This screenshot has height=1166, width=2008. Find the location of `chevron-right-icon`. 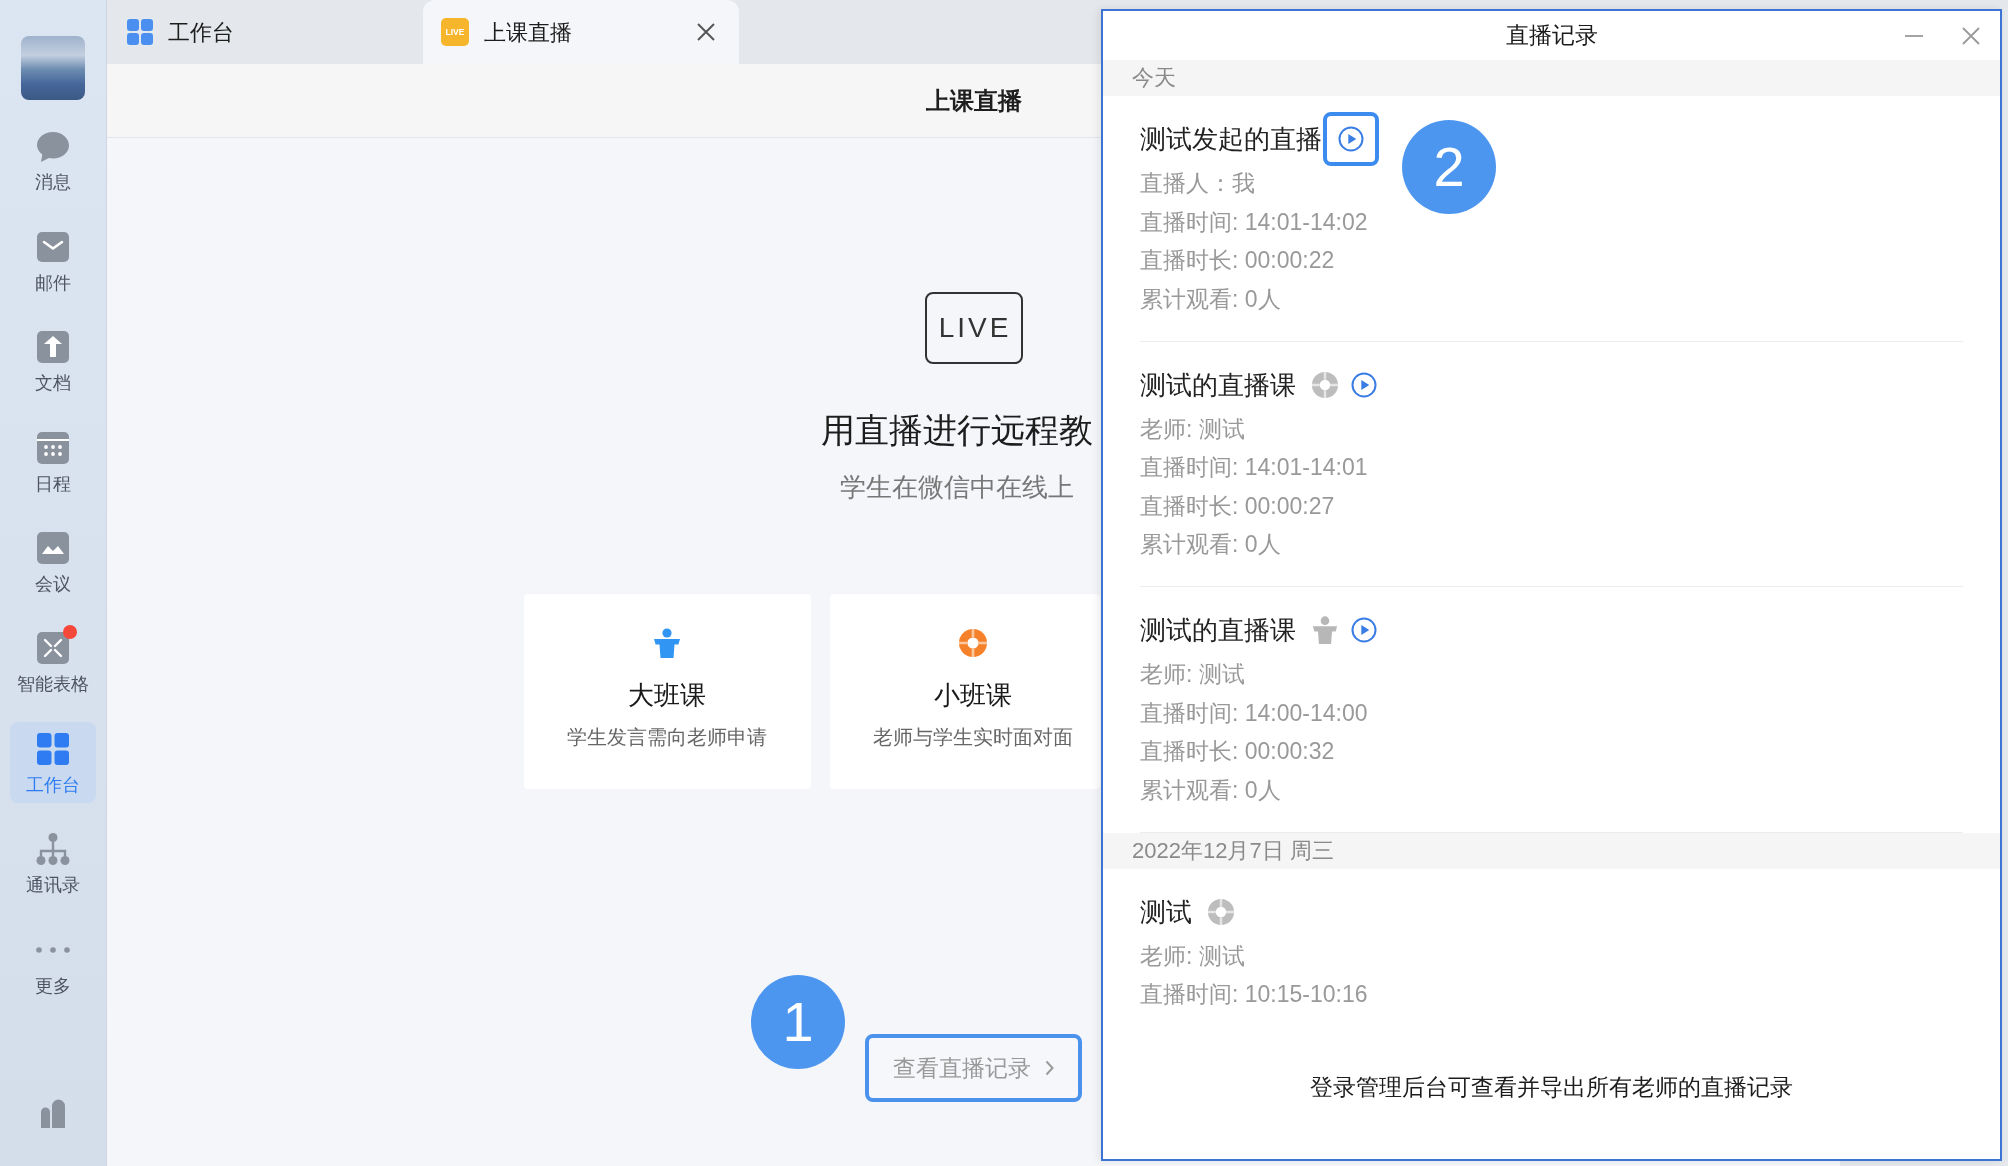

chevron-right-icon is located at coordinates (1049, 1068).